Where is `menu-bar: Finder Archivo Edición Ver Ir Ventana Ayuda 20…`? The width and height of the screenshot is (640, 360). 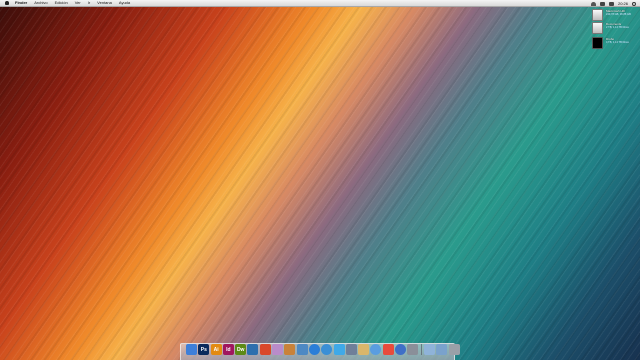 menu-bar: Finder Archivo Edición Ver Ir Ventana Ayuda 20… is located at coordinates (320, 3).